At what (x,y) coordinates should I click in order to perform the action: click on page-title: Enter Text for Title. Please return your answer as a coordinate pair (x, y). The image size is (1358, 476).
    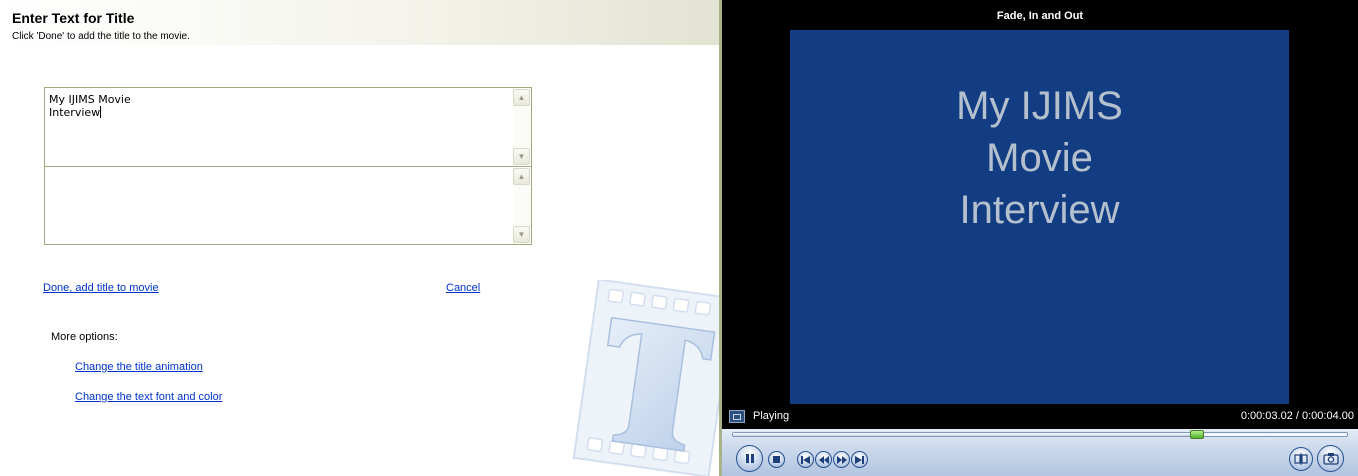
    Looking at the image, I should click on (73, 18).